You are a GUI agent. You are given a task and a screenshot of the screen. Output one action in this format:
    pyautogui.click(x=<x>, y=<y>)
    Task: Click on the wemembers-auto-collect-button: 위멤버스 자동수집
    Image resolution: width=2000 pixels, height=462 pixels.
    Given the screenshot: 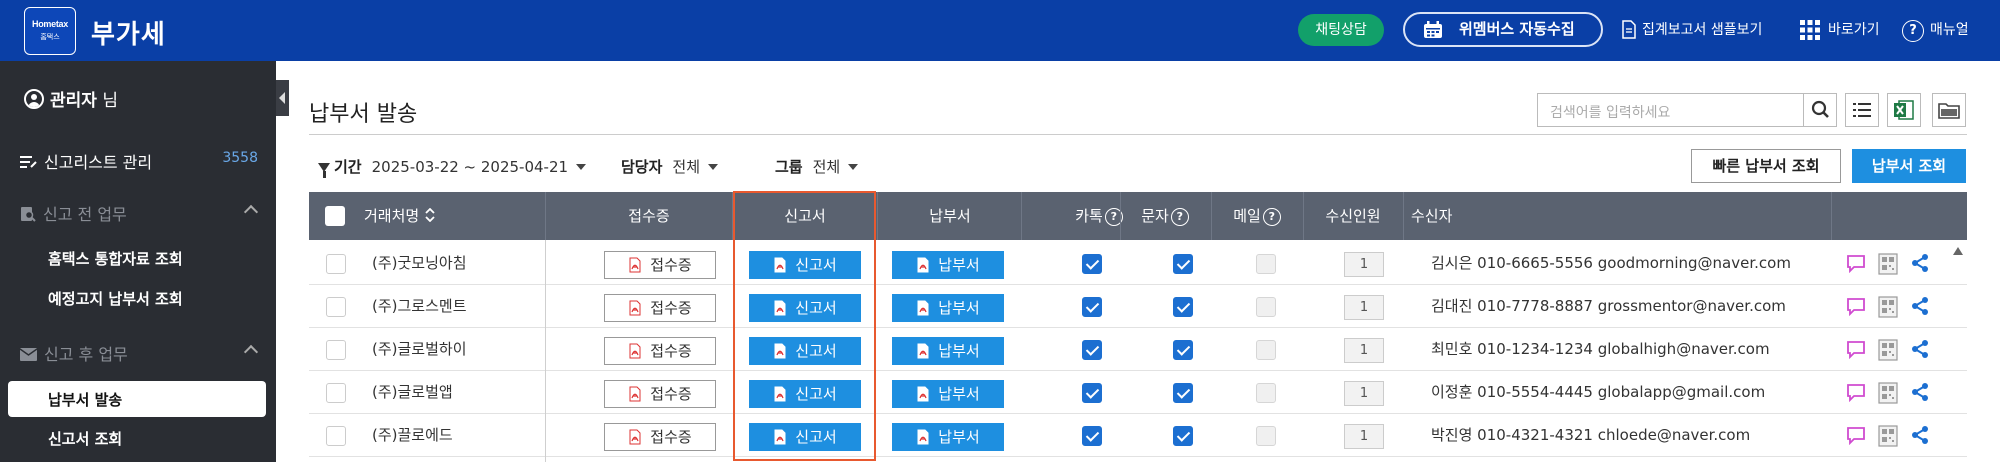 What is the action you would take?
    pyautogui.click(x=1503, y=29)
    